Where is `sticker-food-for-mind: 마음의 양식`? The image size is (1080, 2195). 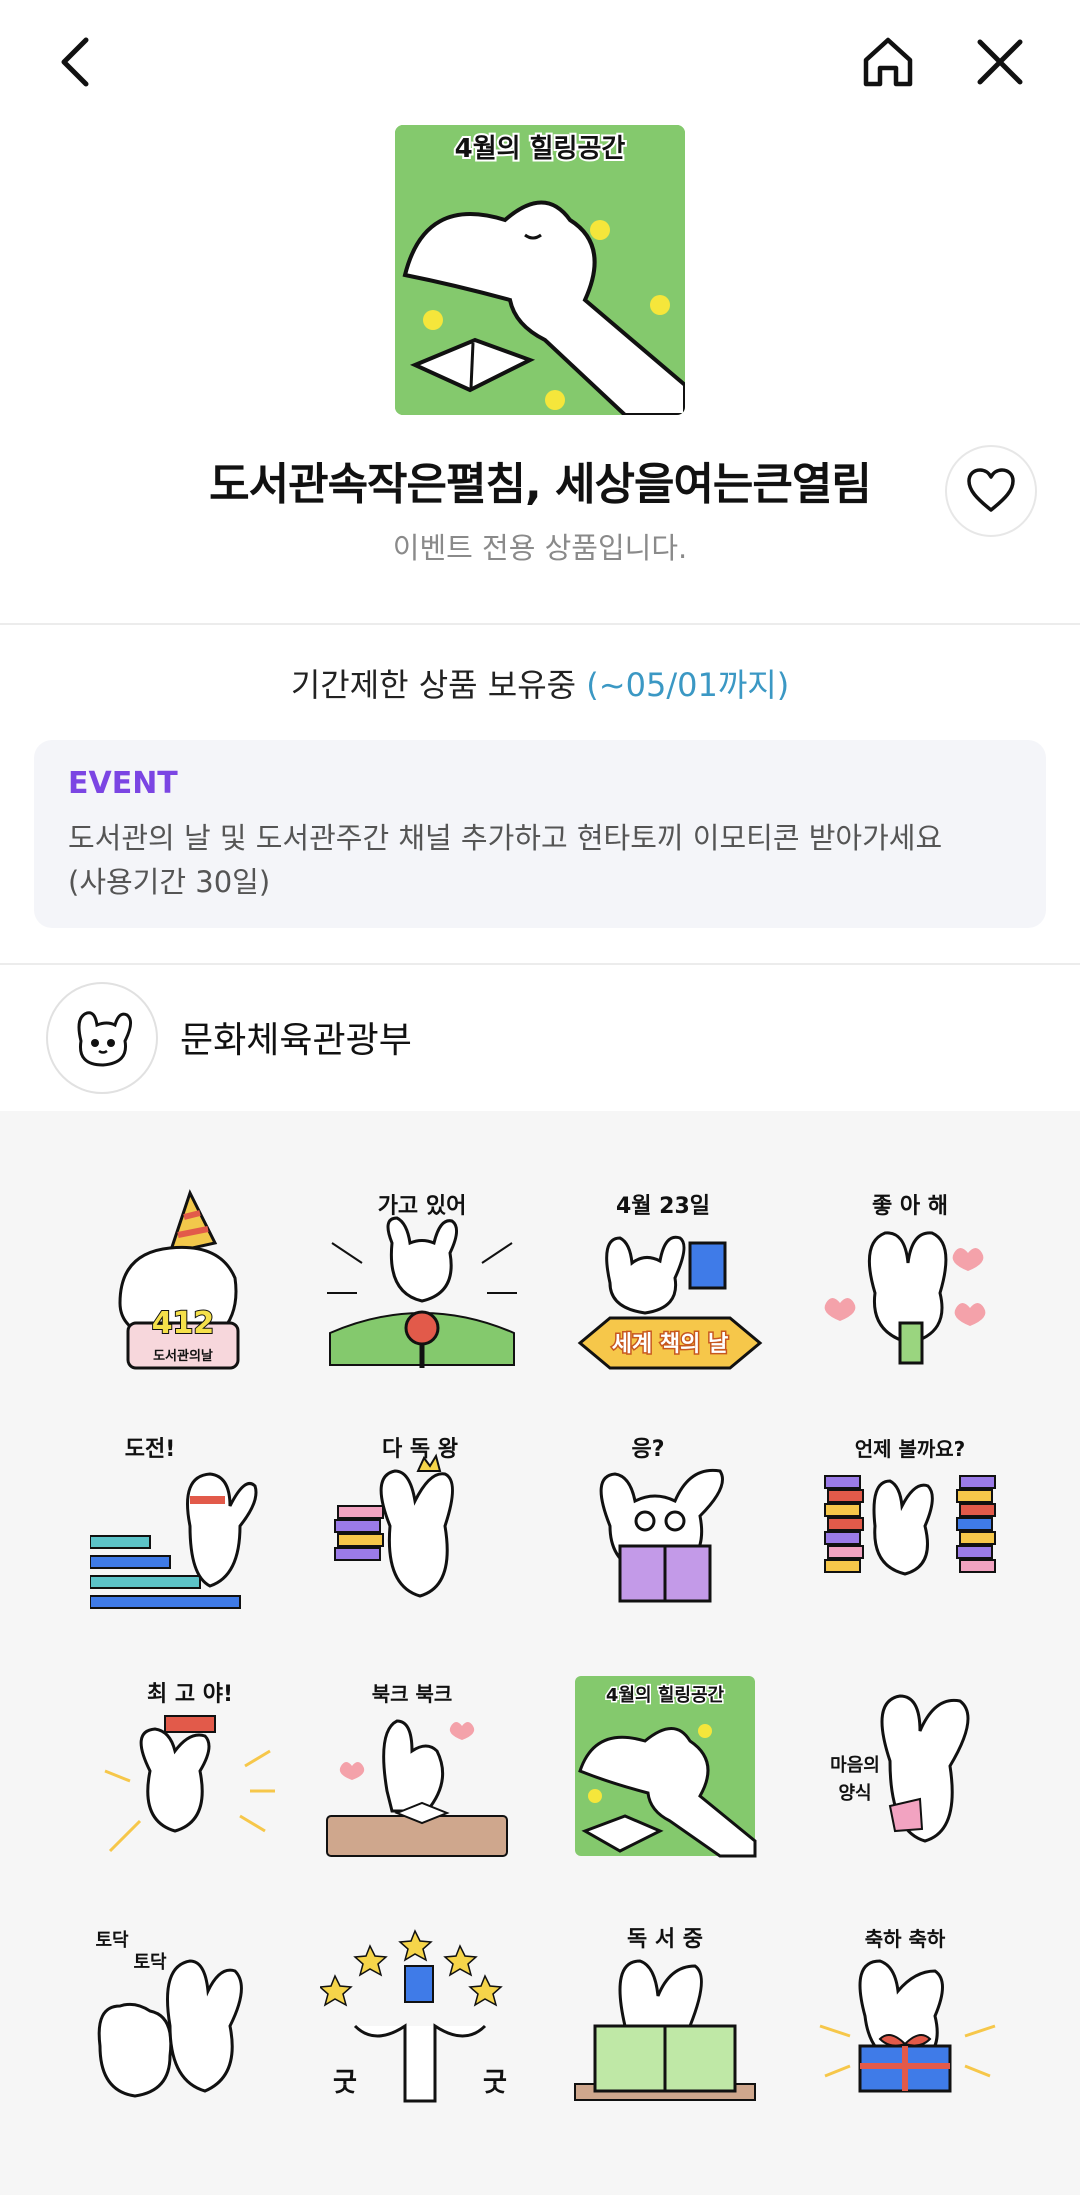 sticker-food-for-mind: 마음의 양식 is located at coordinates (910, 1771).